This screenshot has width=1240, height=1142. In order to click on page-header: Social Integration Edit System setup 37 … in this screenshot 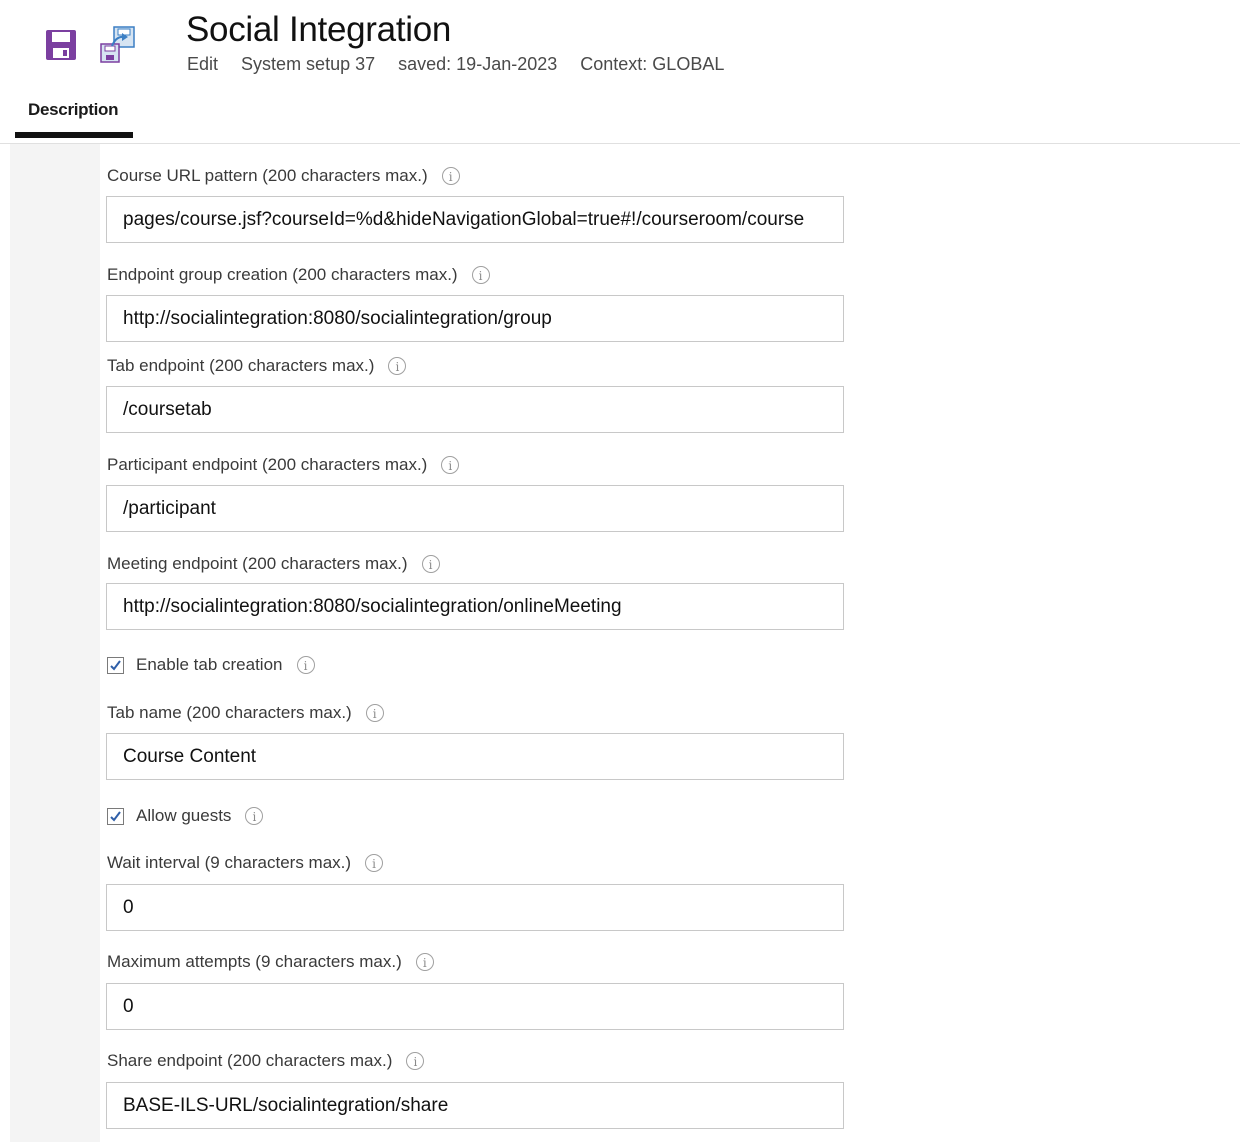, I will do `click(620, 45)`.